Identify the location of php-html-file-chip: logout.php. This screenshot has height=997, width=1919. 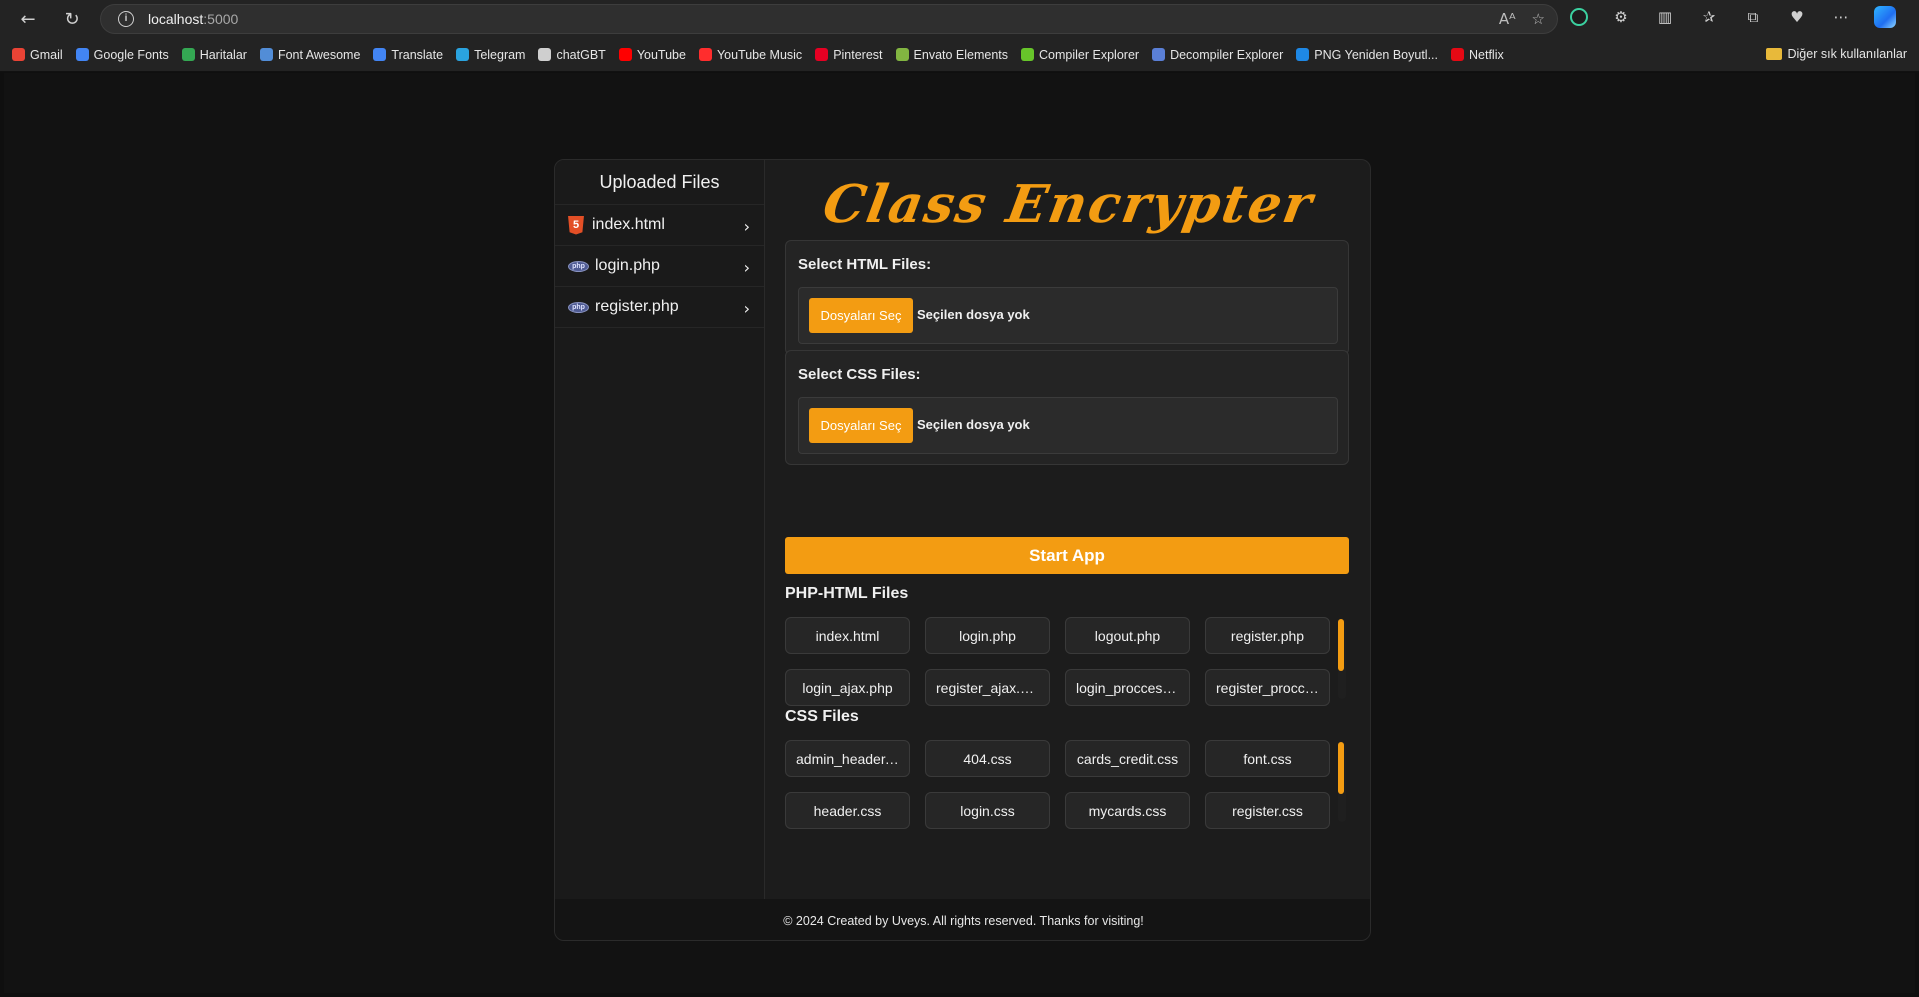
(1127, 635).